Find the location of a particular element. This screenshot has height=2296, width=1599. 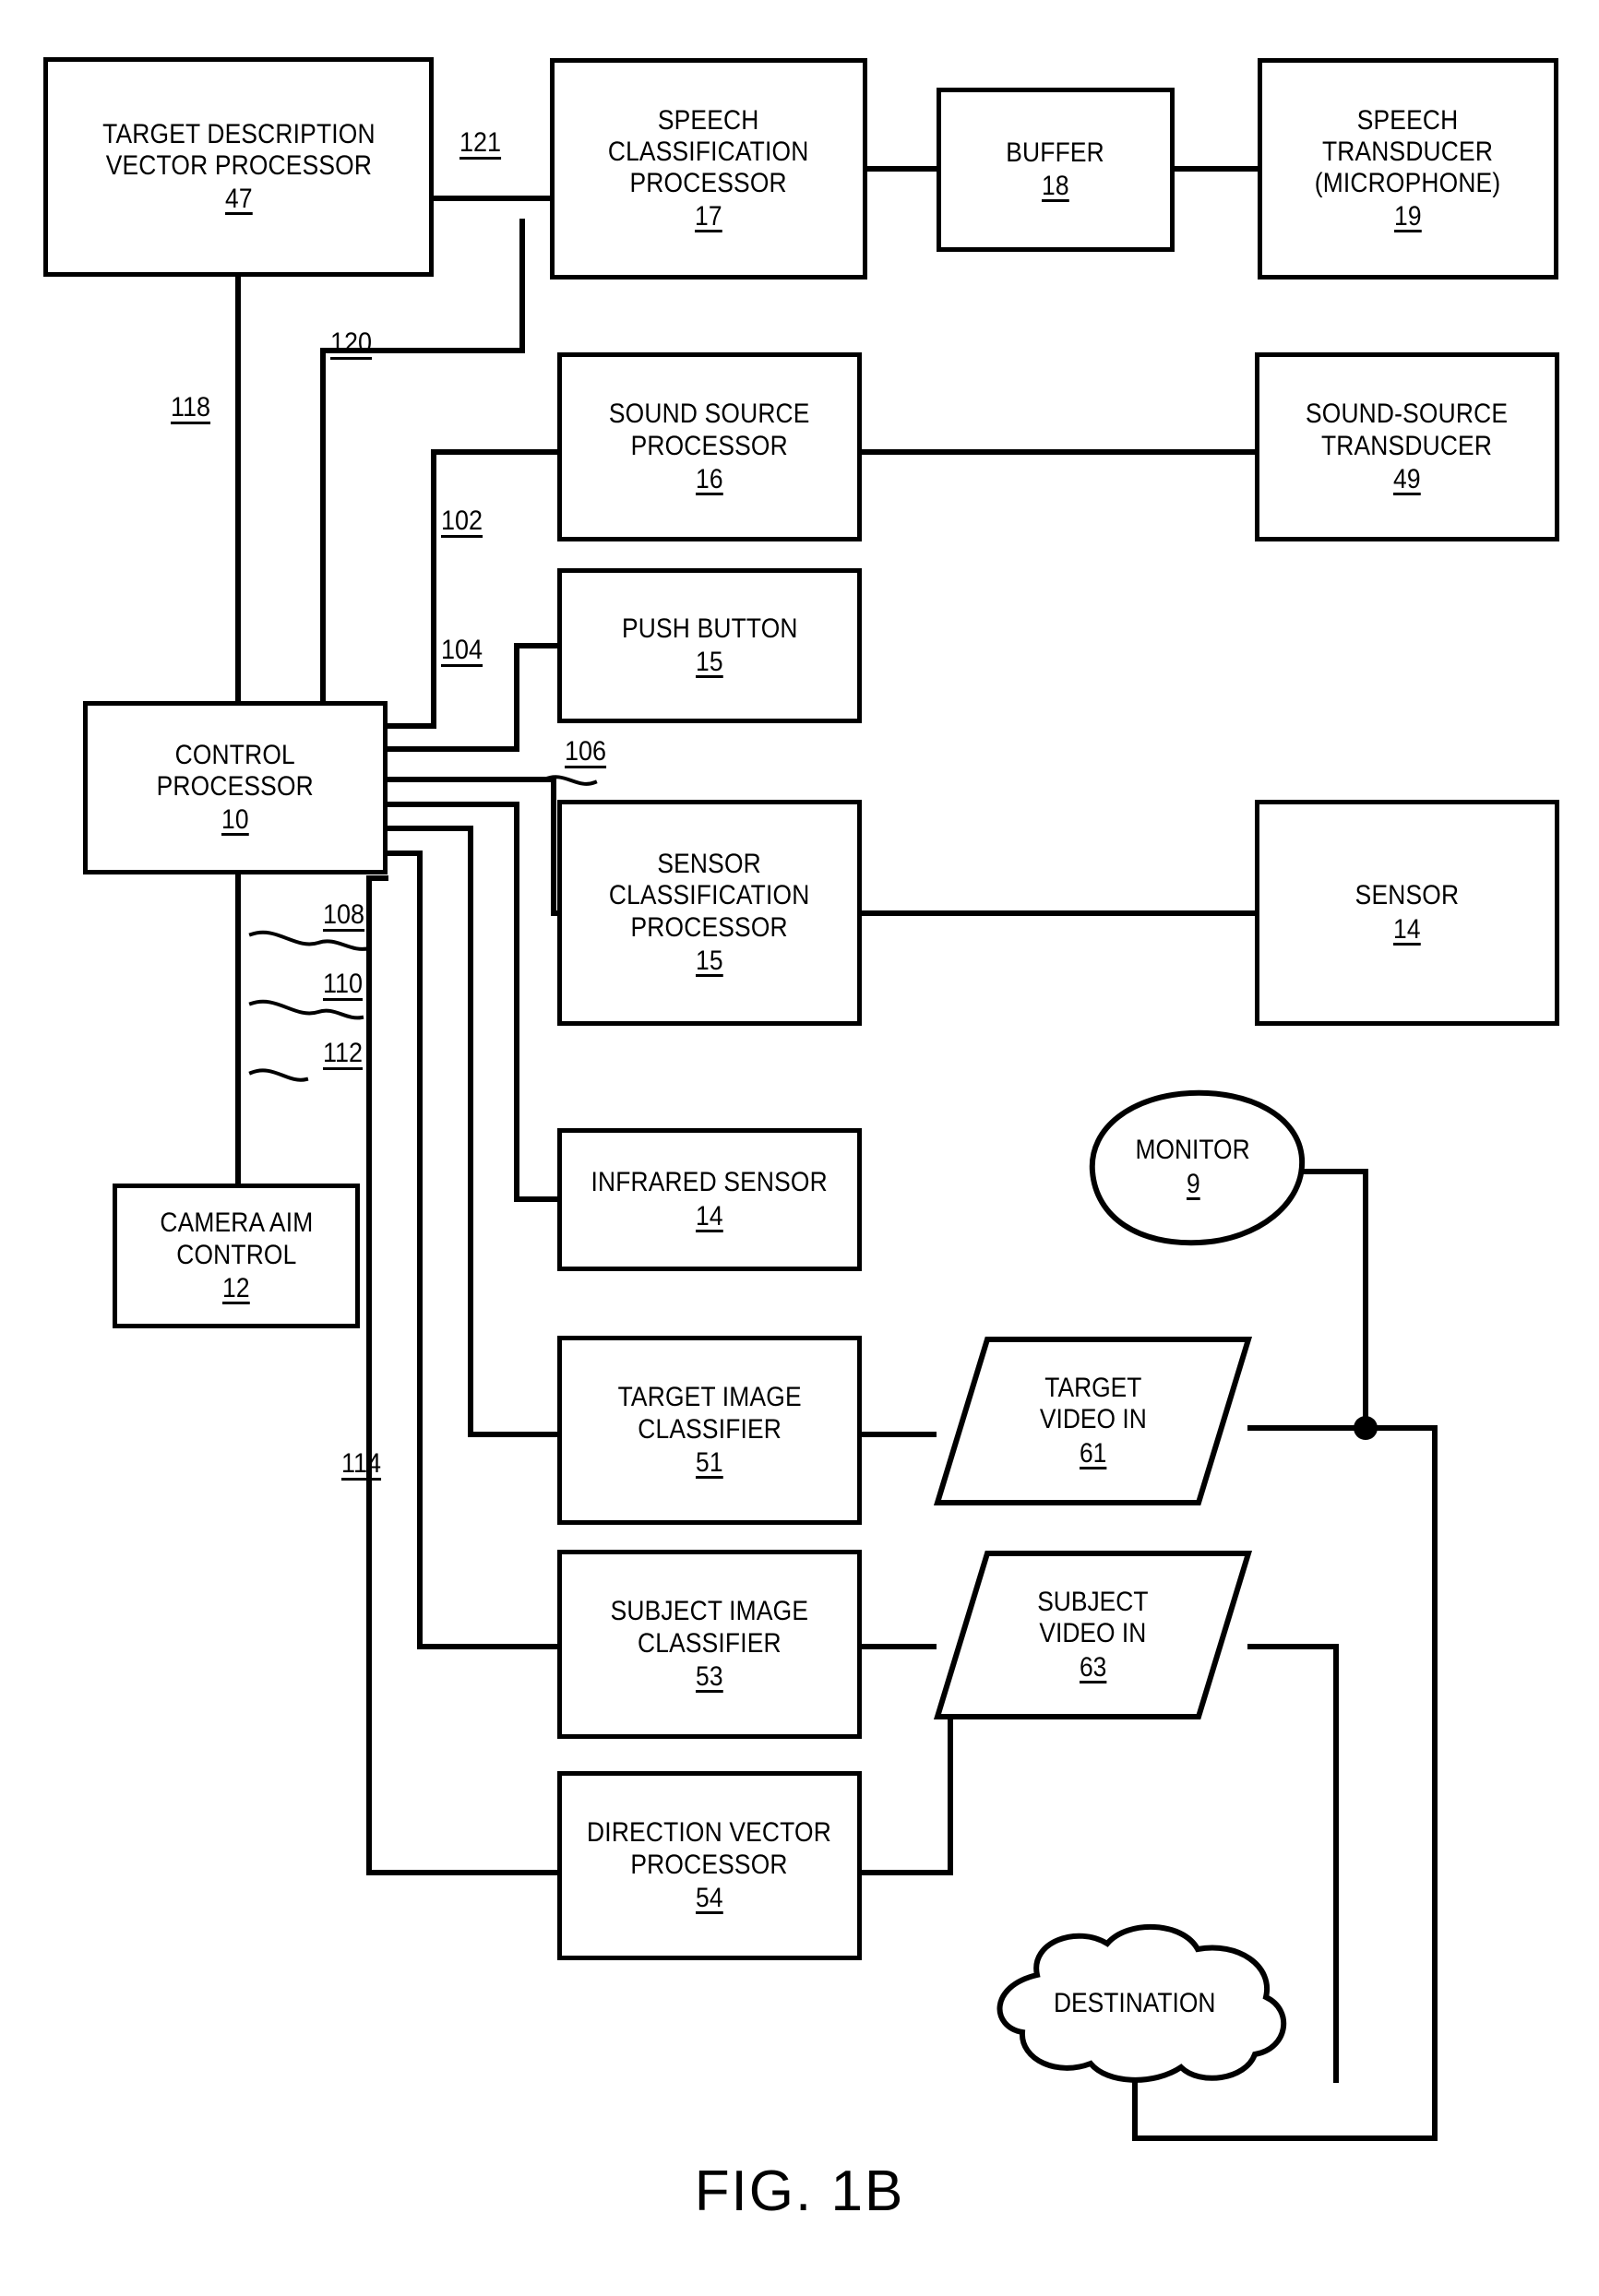

node-ref-number: 17 is located at coordinates (708, 217).